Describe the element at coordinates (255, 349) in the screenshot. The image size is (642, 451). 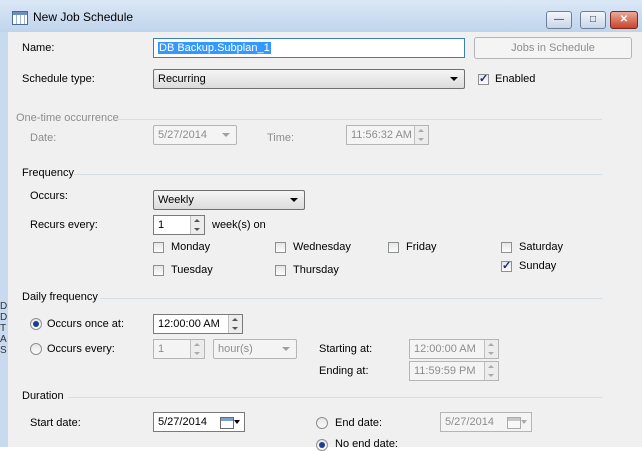
I see `interval-unit-select: hour(s)` at that location.